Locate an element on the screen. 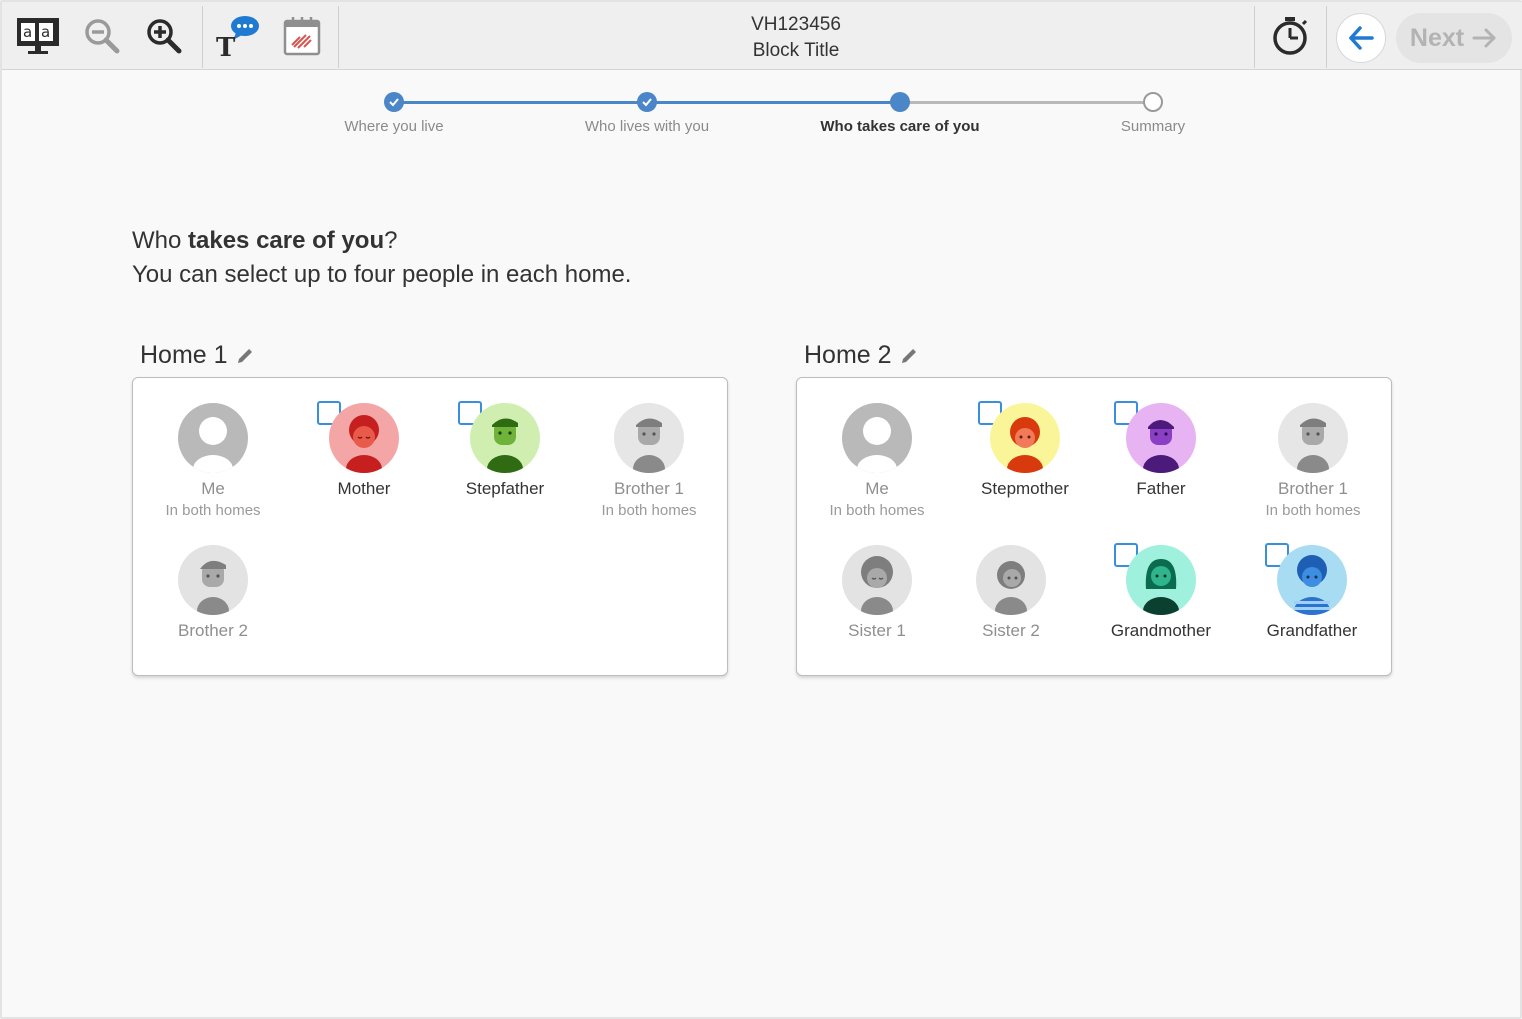 The height and width of the screenshot is (1019, 1522). toolbar: aa T VH123456 Block Title Next is located at coordinates (762, 36).